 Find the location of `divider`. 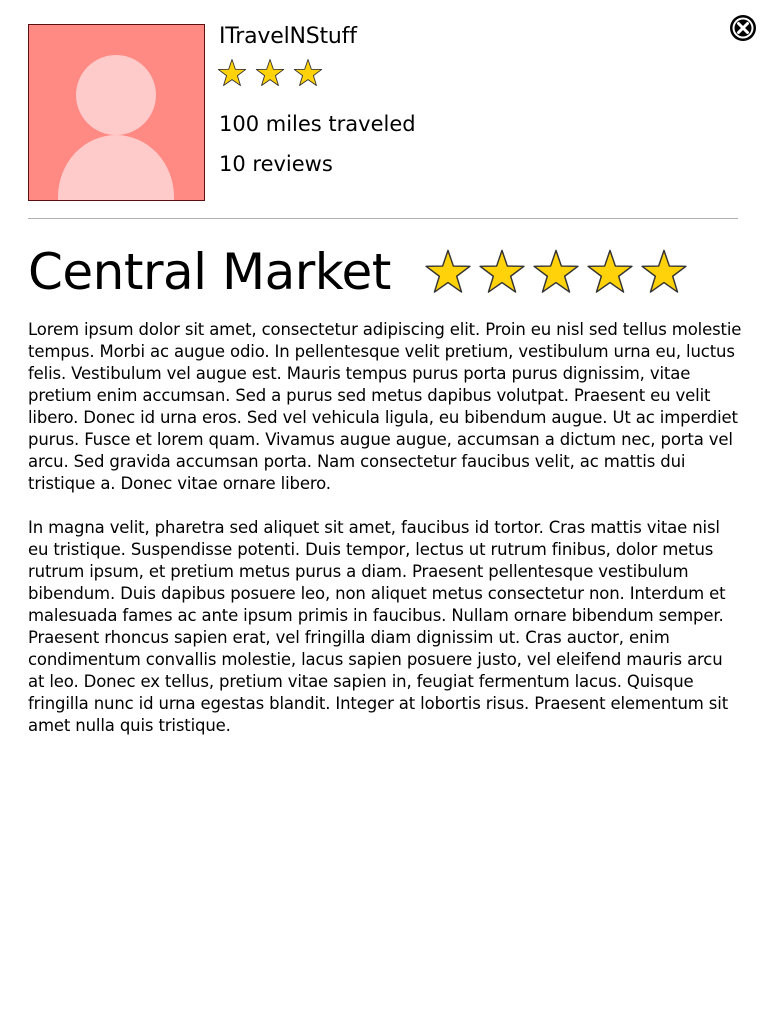

divider is located at coordinates (383, 218).